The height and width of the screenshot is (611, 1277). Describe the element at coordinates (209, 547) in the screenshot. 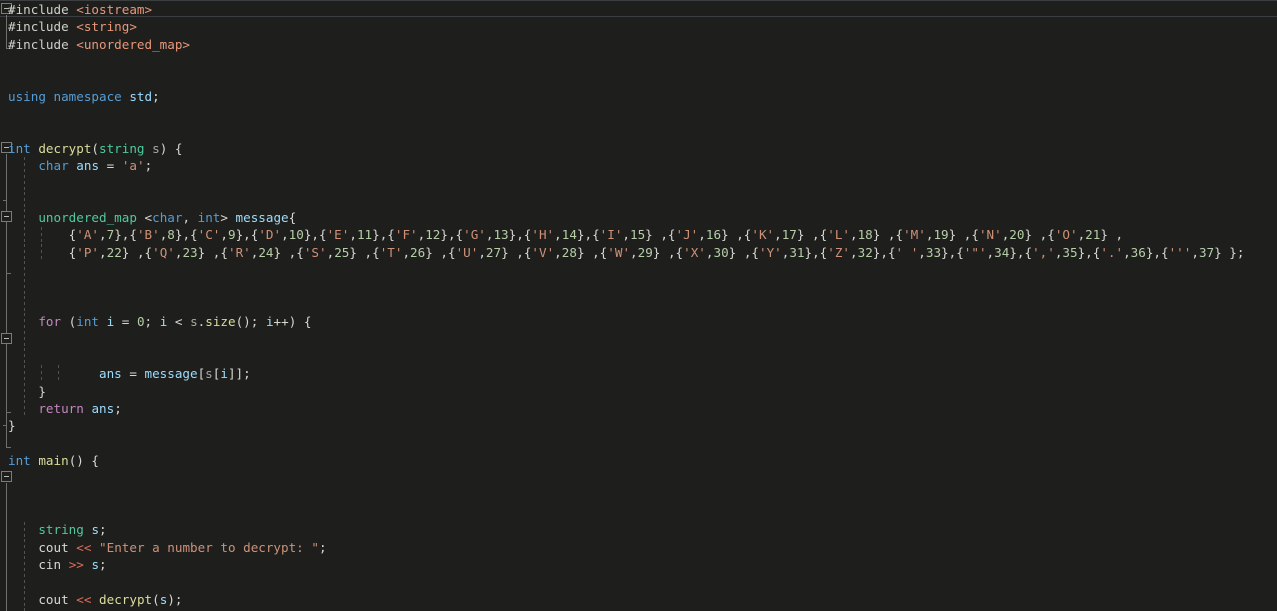

I see `code-token: "Enter a number to decrypt: "` at that location.